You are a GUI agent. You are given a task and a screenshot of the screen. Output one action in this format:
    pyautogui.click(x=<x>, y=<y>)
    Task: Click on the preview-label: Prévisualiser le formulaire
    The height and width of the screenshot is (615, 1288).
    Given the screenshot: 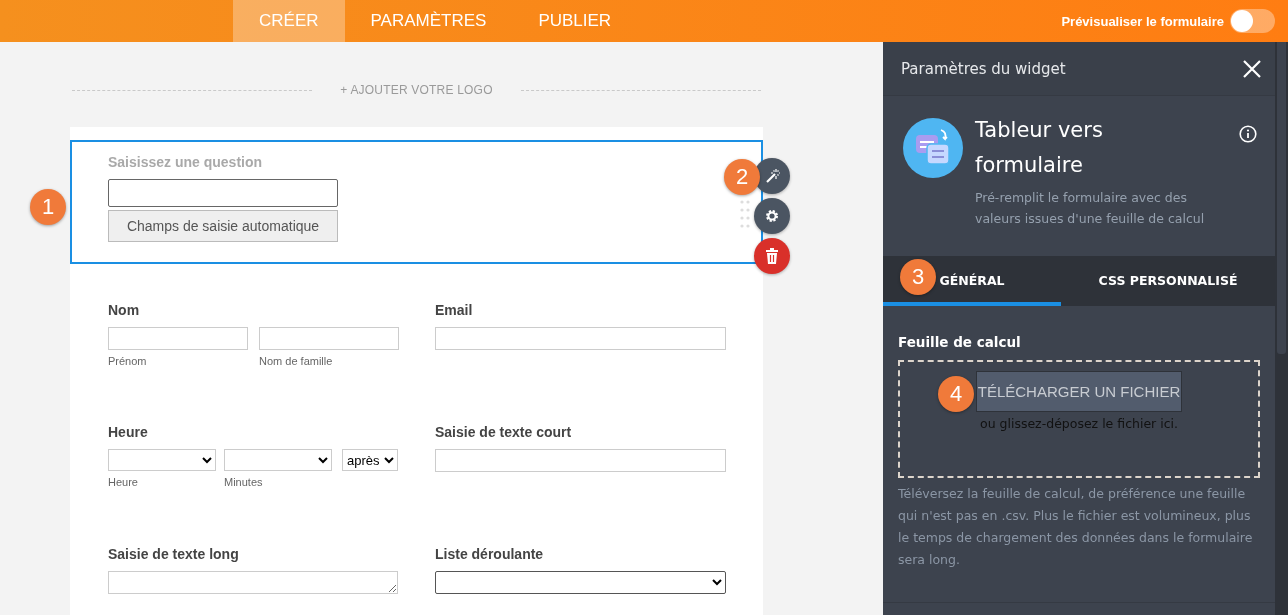 What is the action you would take?
    pyautogui.click(x=1142, y=21)
    